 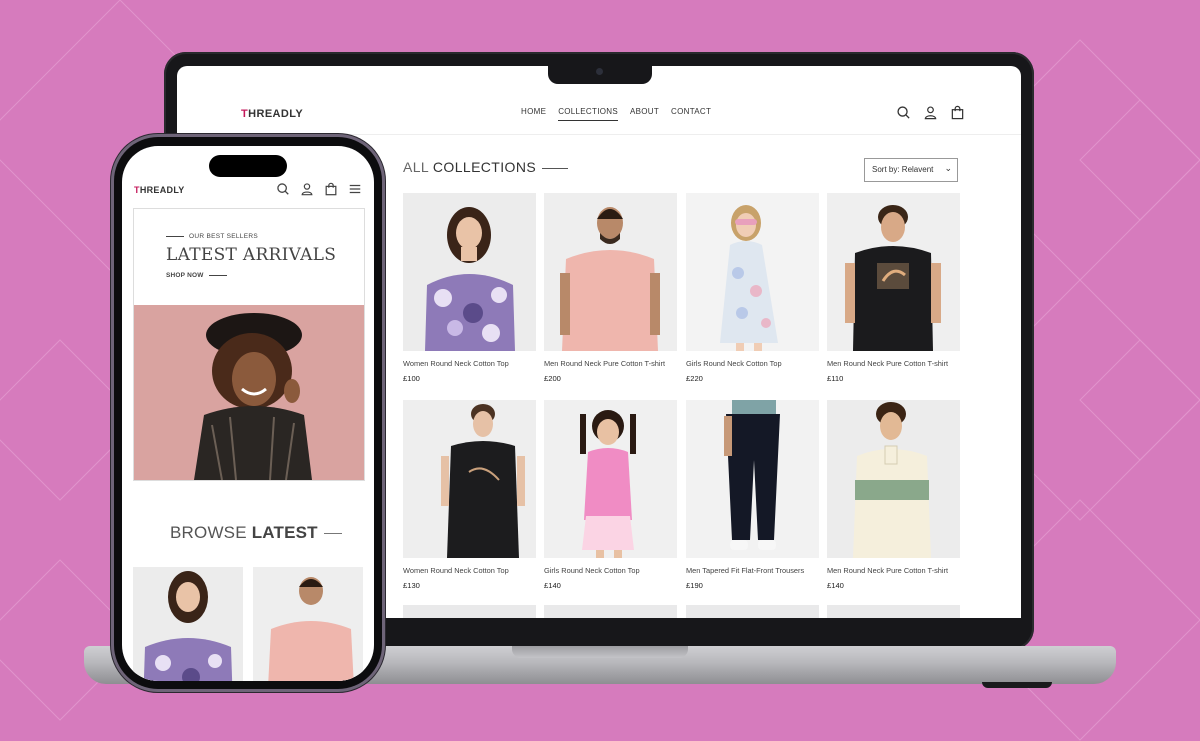 I want to click on product-card: Men Round Neck Pure Cotton T-shirt £140, so click(x=893, y=495).